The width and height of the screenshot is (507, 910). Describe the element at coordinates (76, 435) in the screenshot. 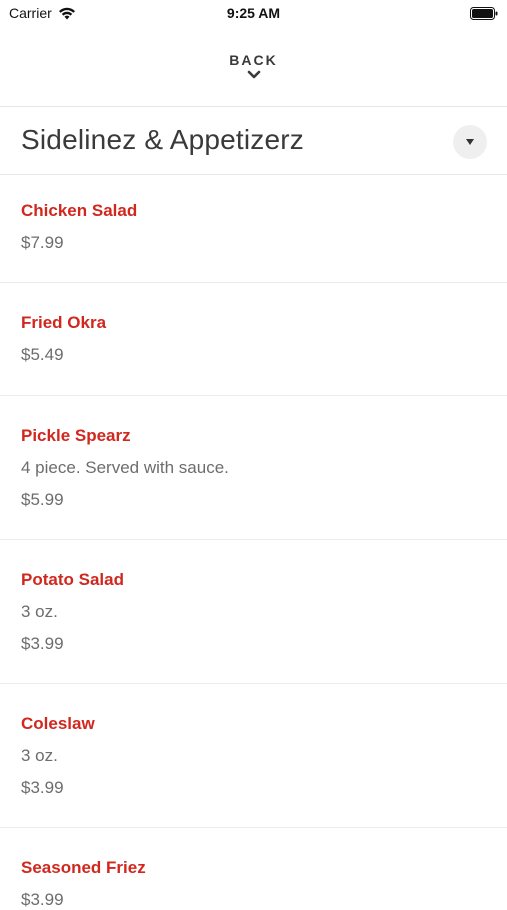

I see `item-name: Pickle Spearz` at that location.